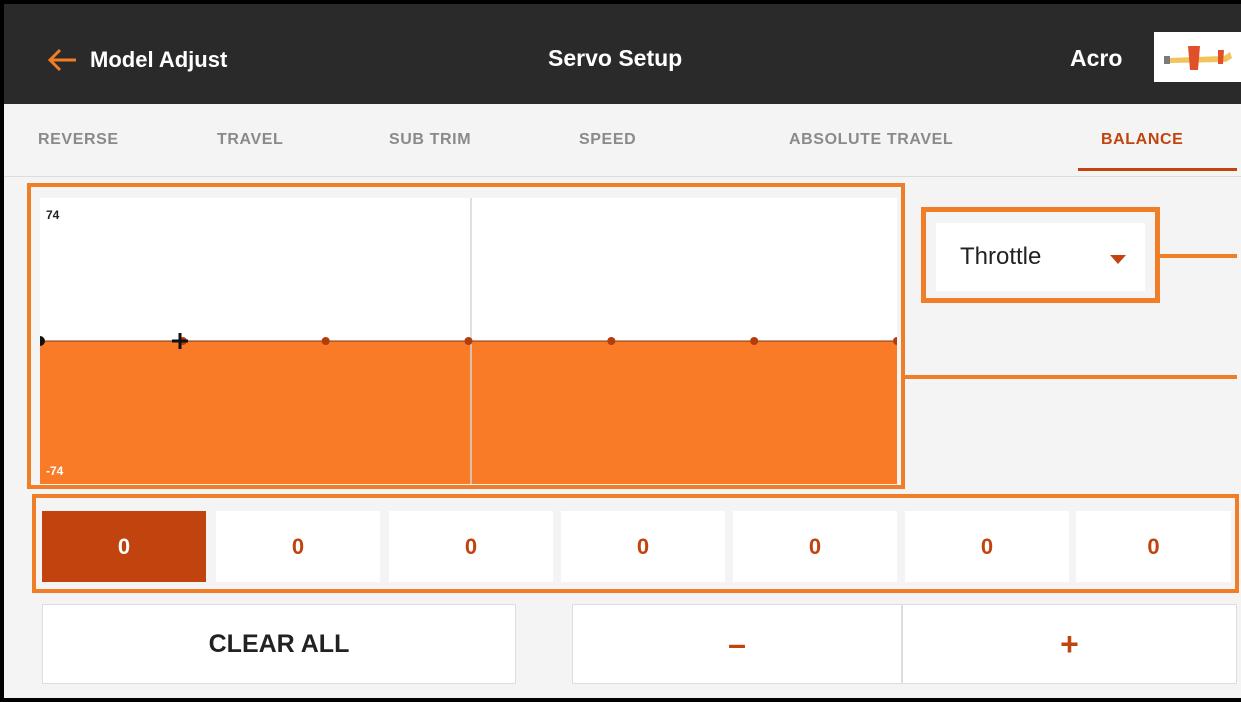 The height and width of the screenshot is (702, 1241). I want to click on app-header: Model Adjust Servo Setup Acro, so click(622, 54).